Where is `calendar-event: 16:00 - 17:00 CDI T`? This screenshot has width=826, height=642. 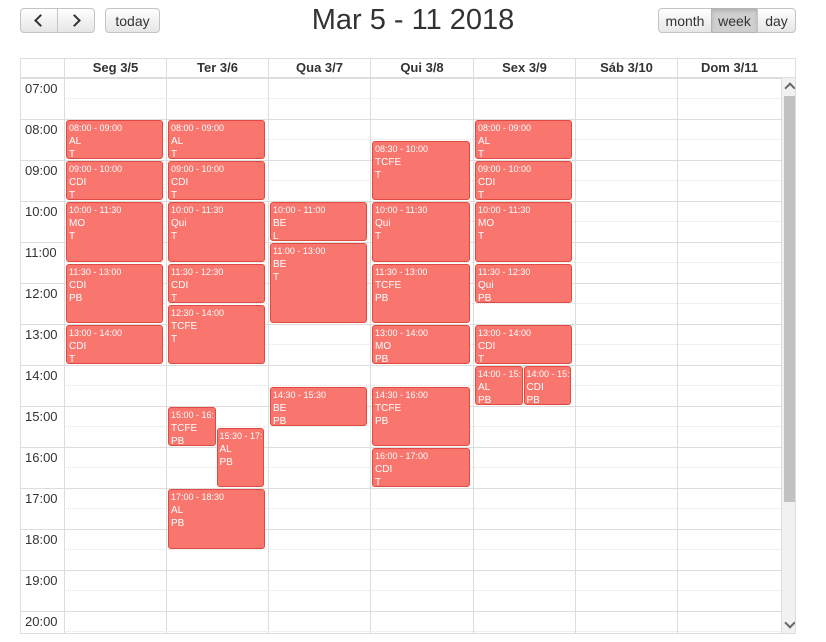
calendar-event: 16:00 - 17:00 CDI T is located at coordinates (421, 467).